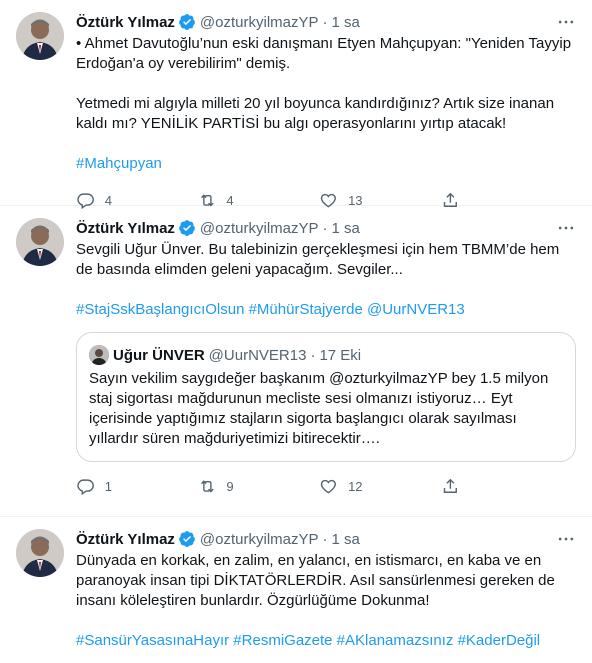 This screenshot has height=663, width=592. I want to click on share-button, so click(463, 486).